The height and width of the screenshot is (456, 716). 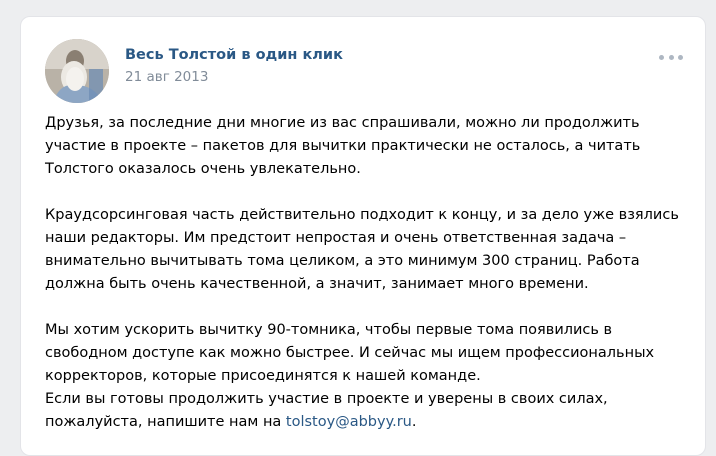 What do you see at coordinates (414, 422) in the screenshot?
I see `text-fragment: .` at bounding box center [414, 422].